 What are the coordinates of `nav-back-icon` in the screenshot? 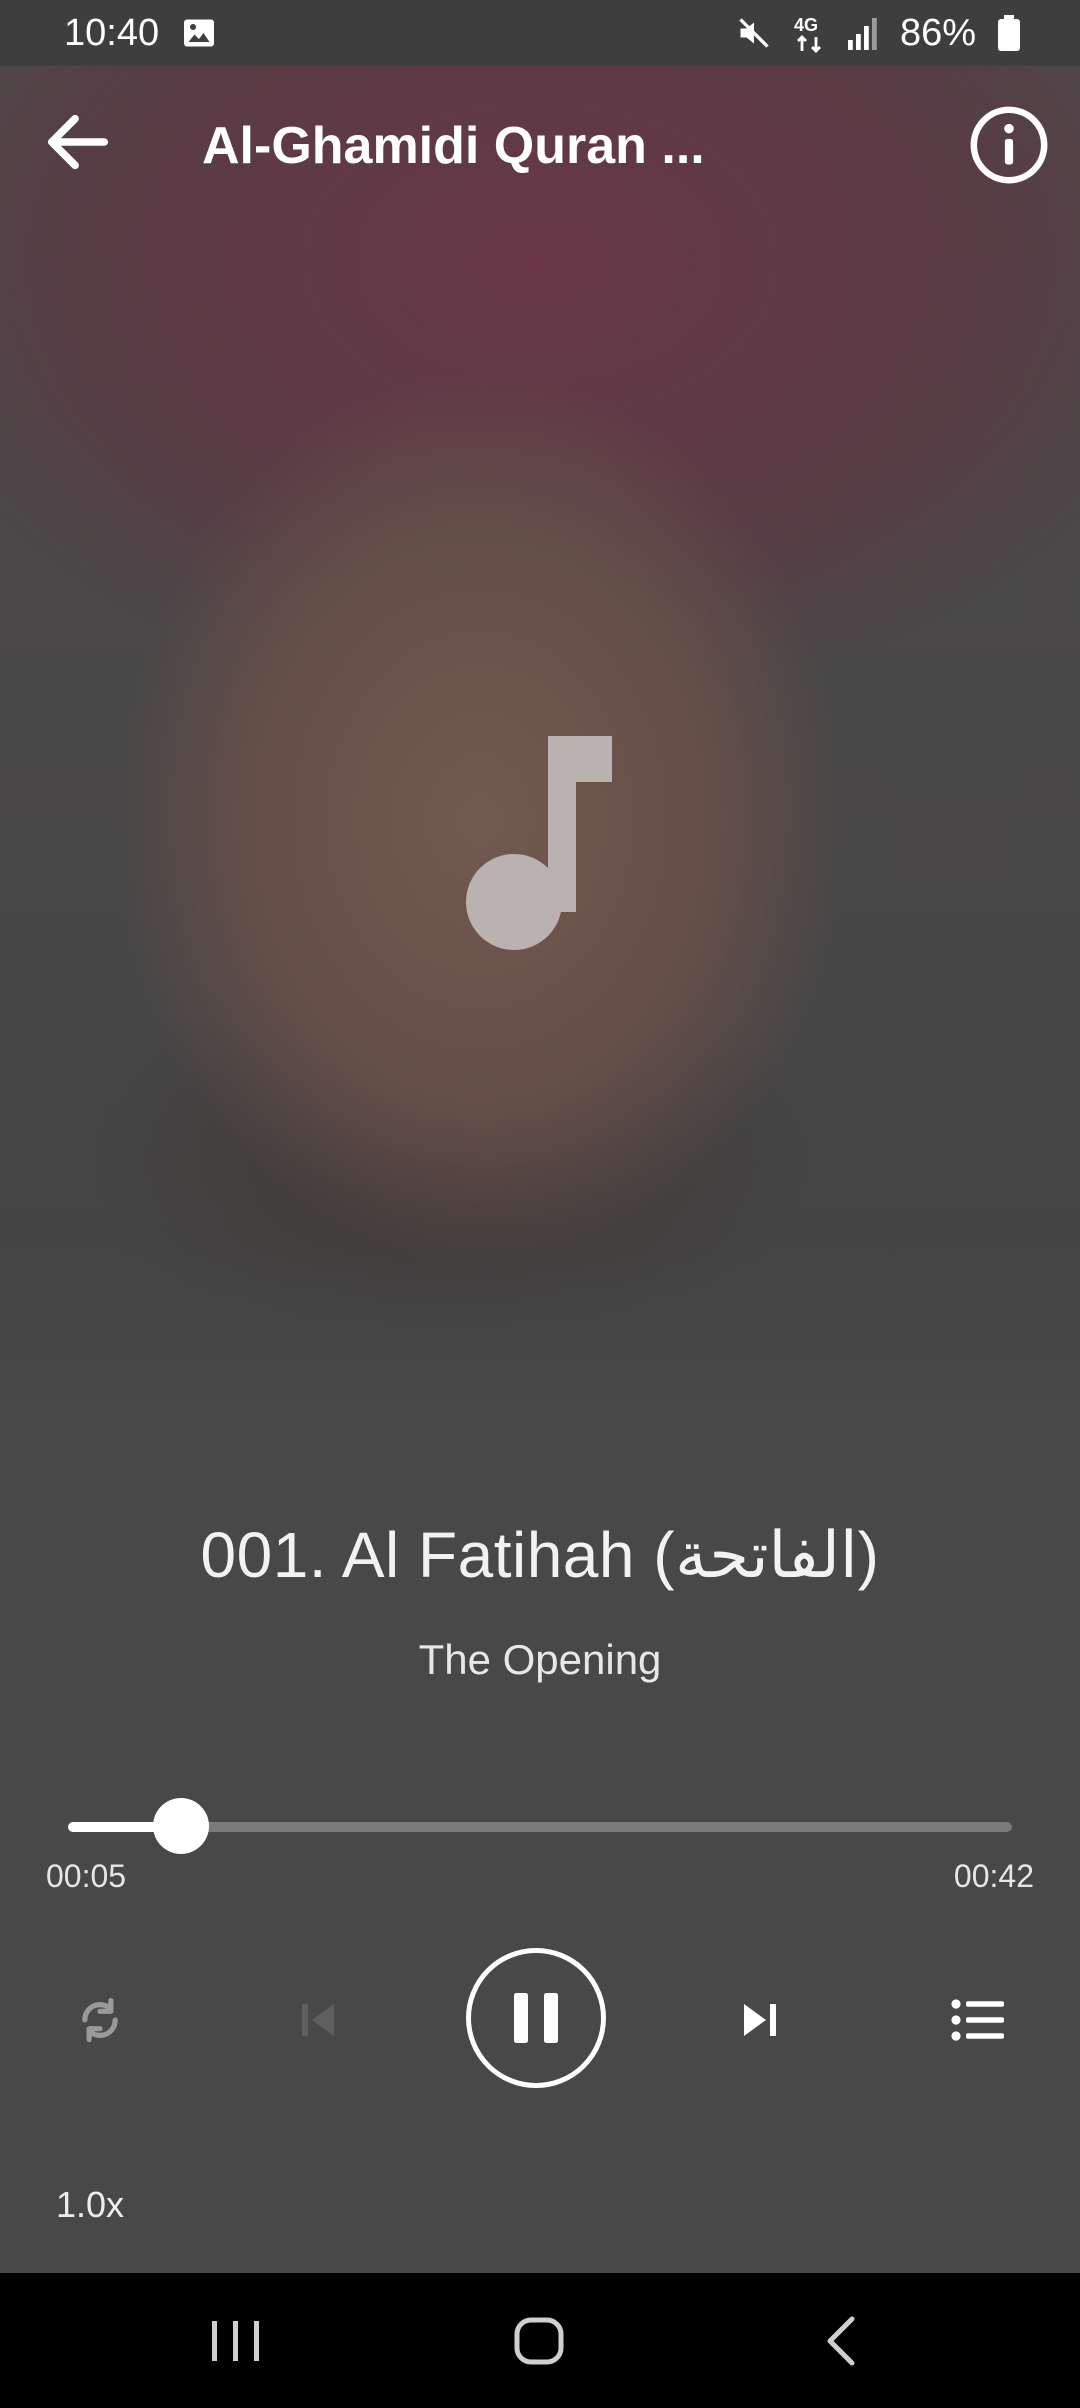 It's located at (842, 2341).